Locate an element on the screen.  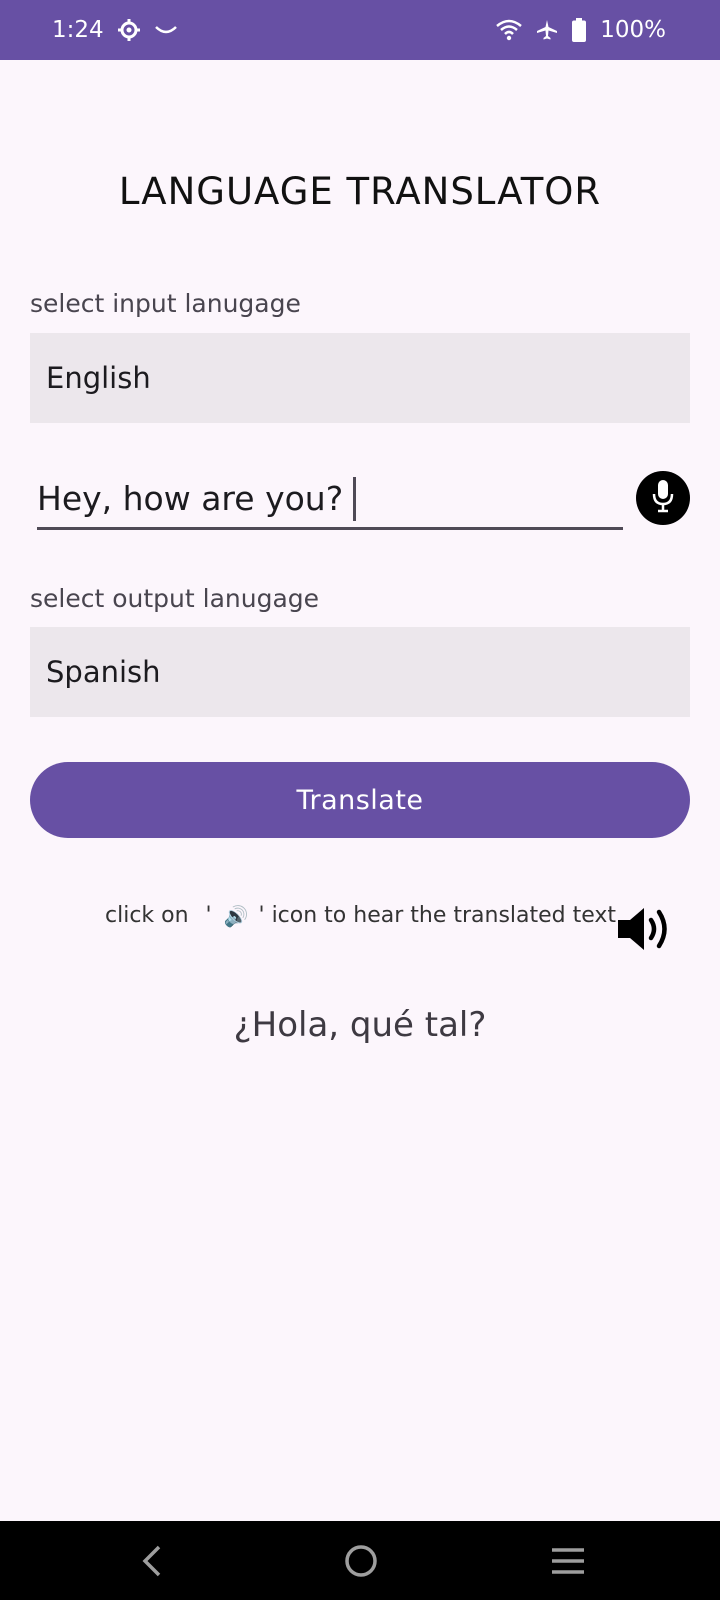
translate-button: Translate is located at coordinates (360, 800).